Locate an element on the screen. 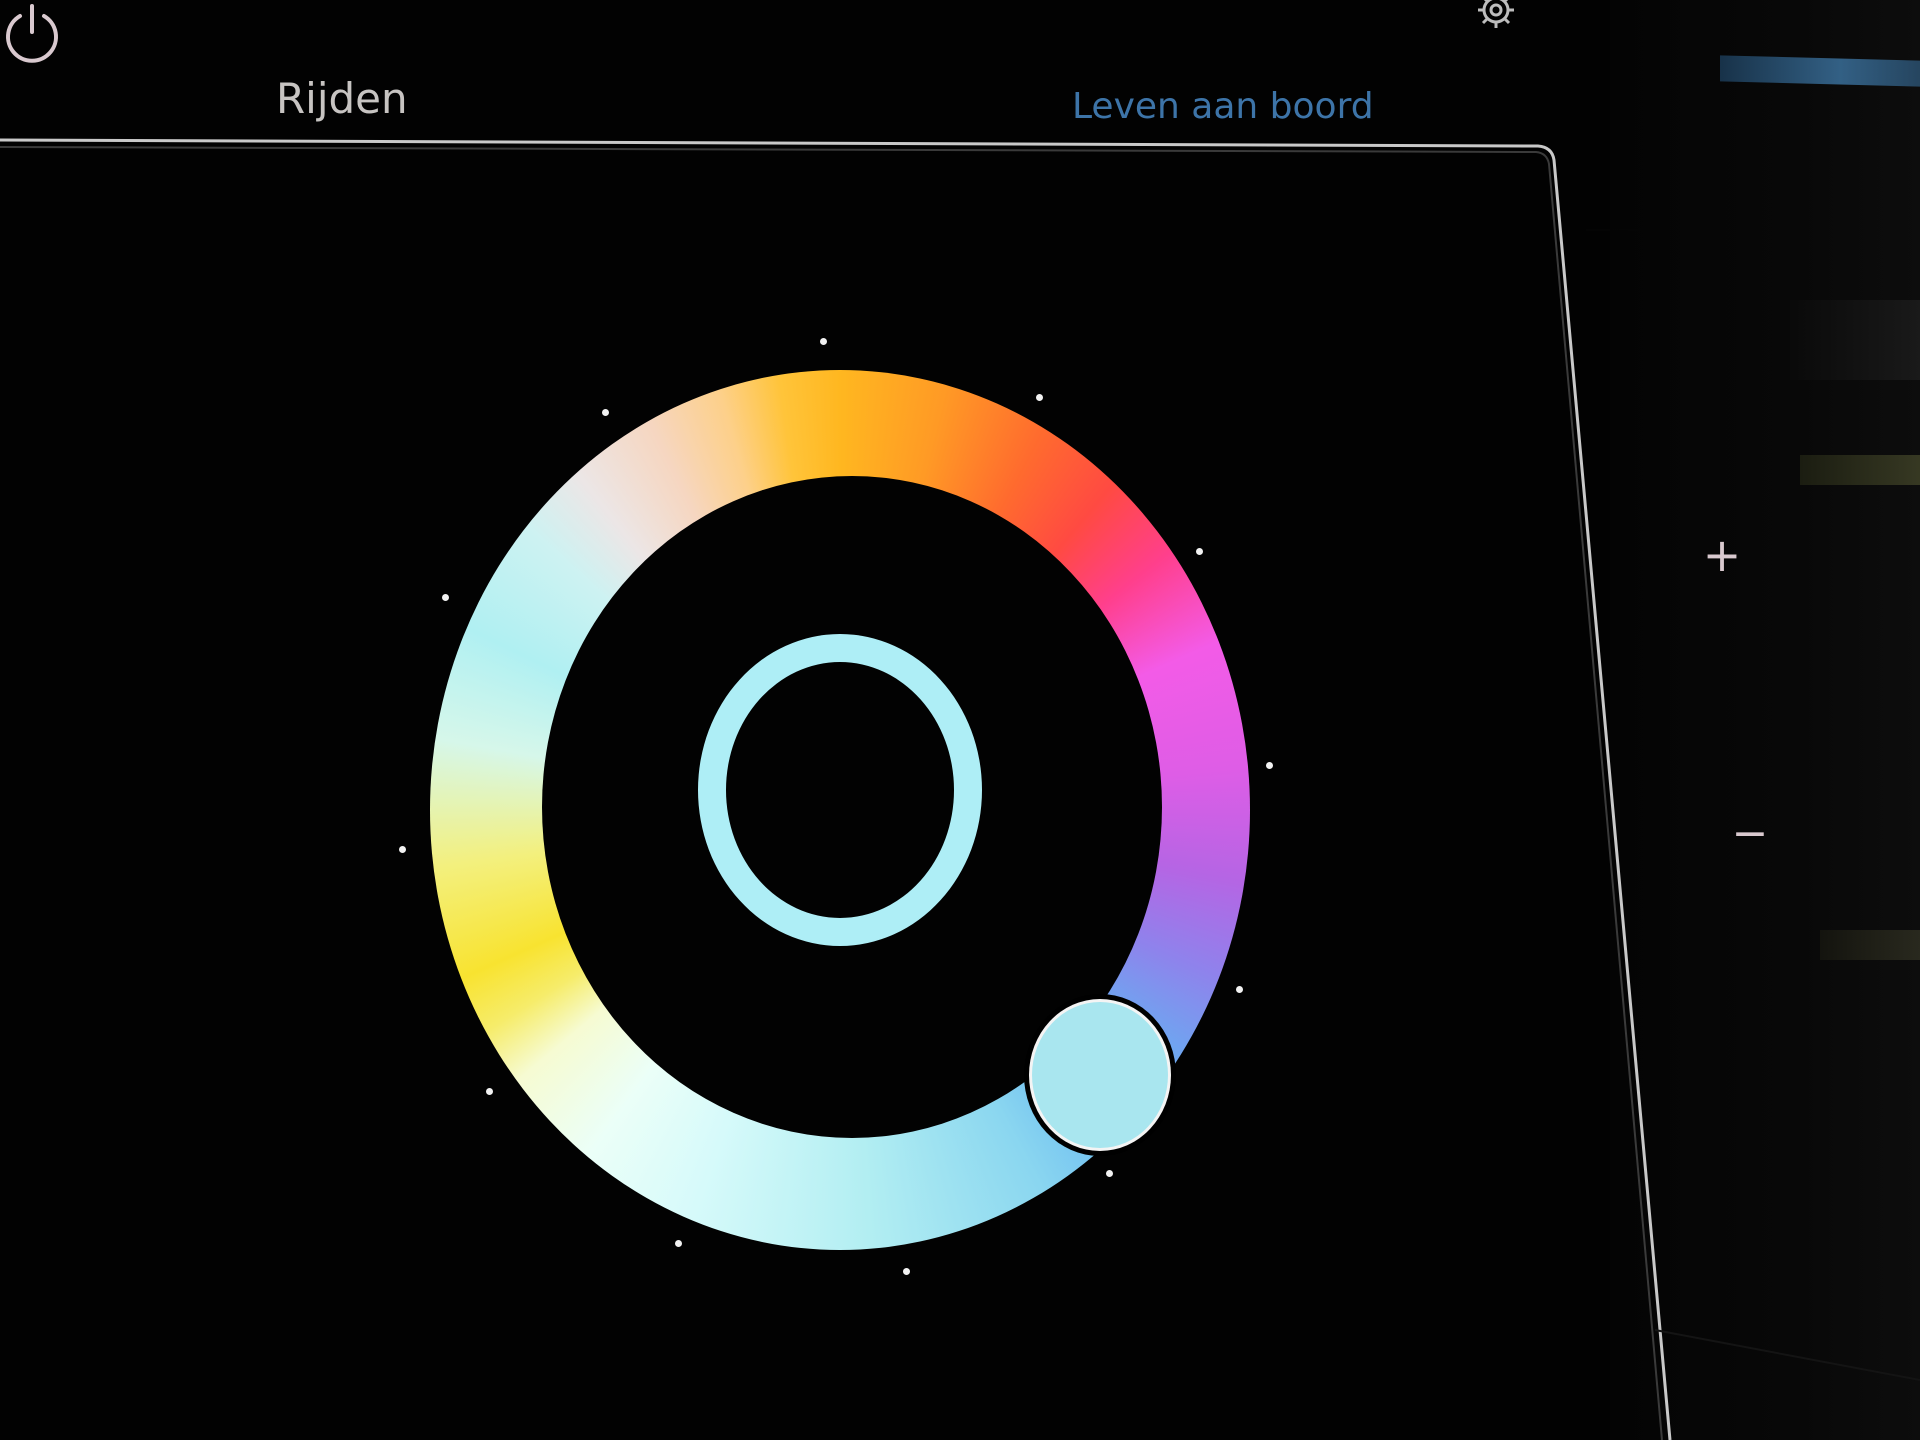 The image size is (1920, 1440). color-selector-handle is located at coordinates (1100, 1075).